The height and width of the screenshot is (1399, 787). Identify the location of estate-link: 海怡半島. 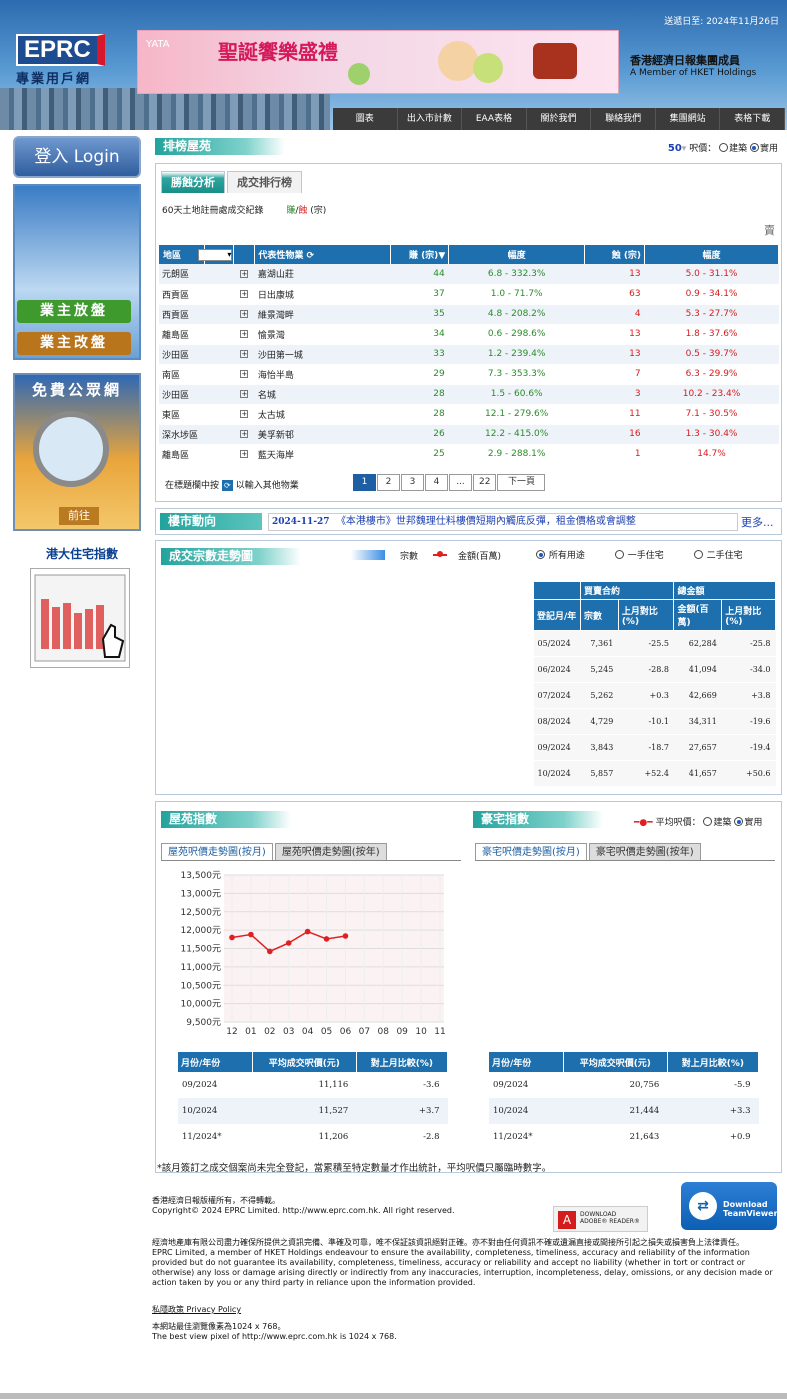
(322, 374).